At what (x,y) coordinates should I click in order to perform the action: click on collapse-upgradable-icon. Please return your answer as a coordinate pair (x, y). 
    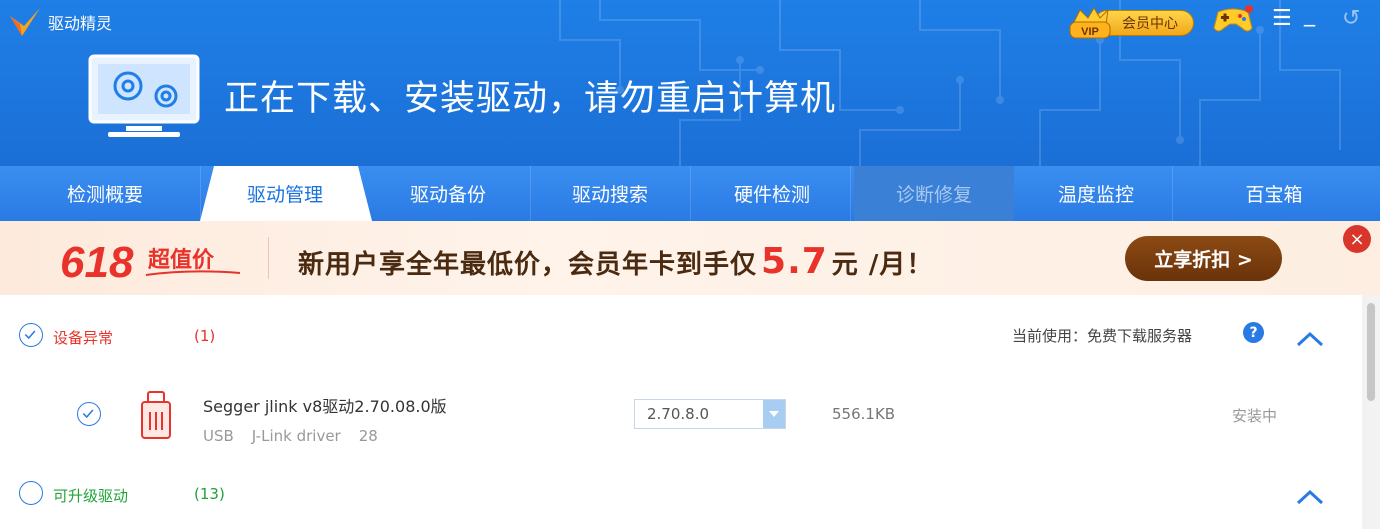
    Looking at the image, I should click on (1310, 497).